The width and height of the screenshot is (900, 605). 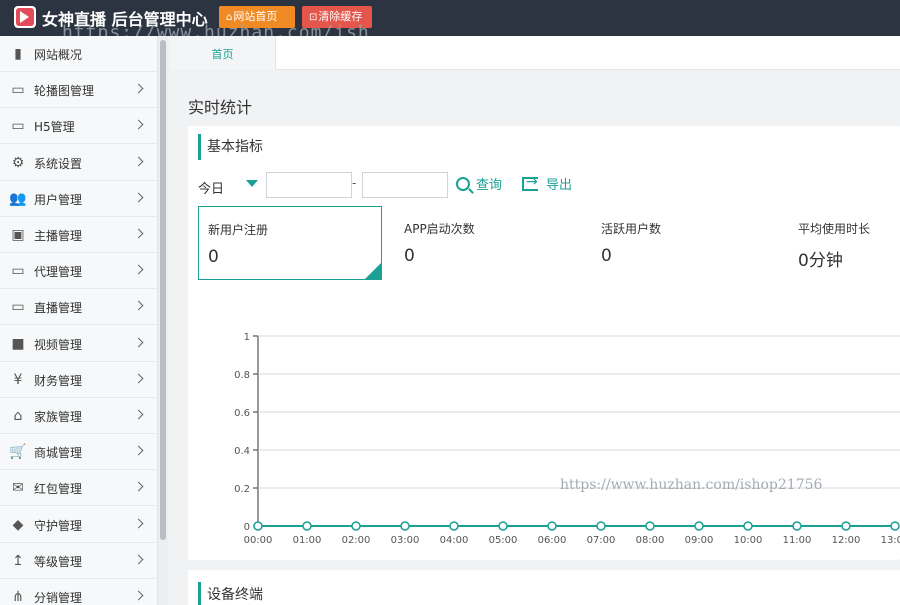 I want to click on x-tick-label: 03:00, so click(x=405, y=540).